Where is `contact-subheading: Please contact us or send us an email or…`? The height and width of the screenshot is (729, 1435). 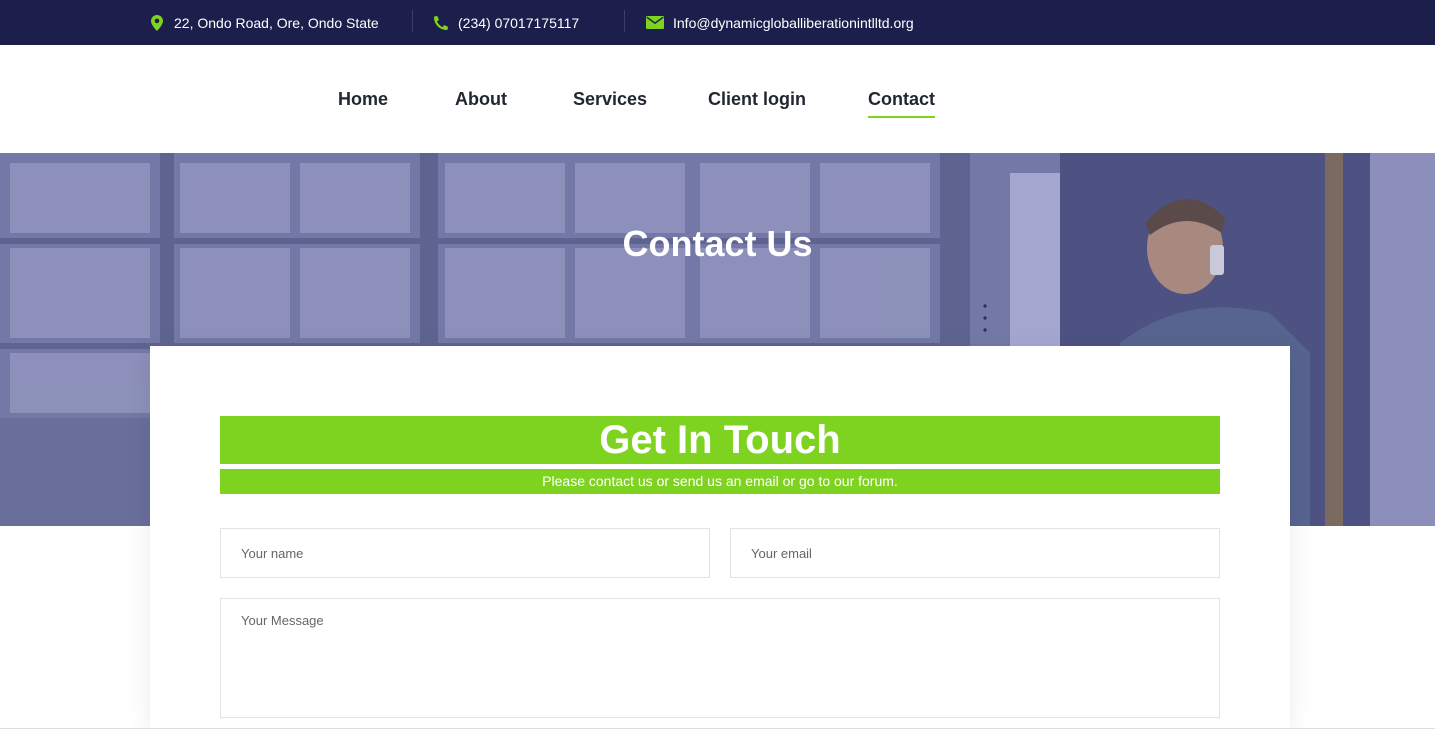 contact-subheading: Please contact us or send us an email or… is located at coordinates (720, 481).